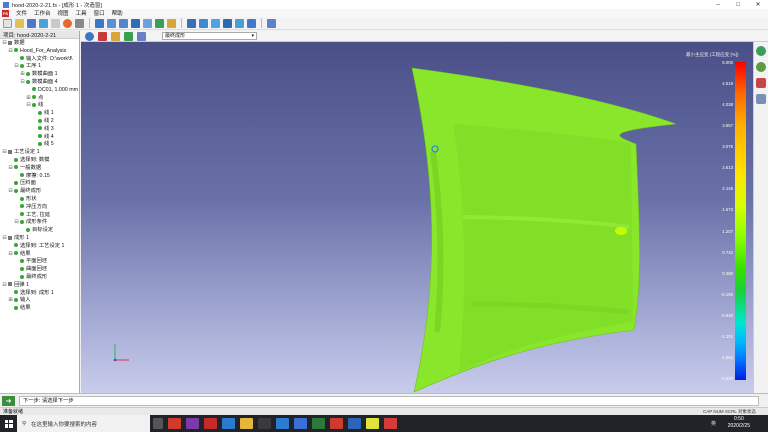 The width and height of the screenshot is (768, 432). I want to click on tree-node: ⊟ 工艺设定 1, so click(39, 153).